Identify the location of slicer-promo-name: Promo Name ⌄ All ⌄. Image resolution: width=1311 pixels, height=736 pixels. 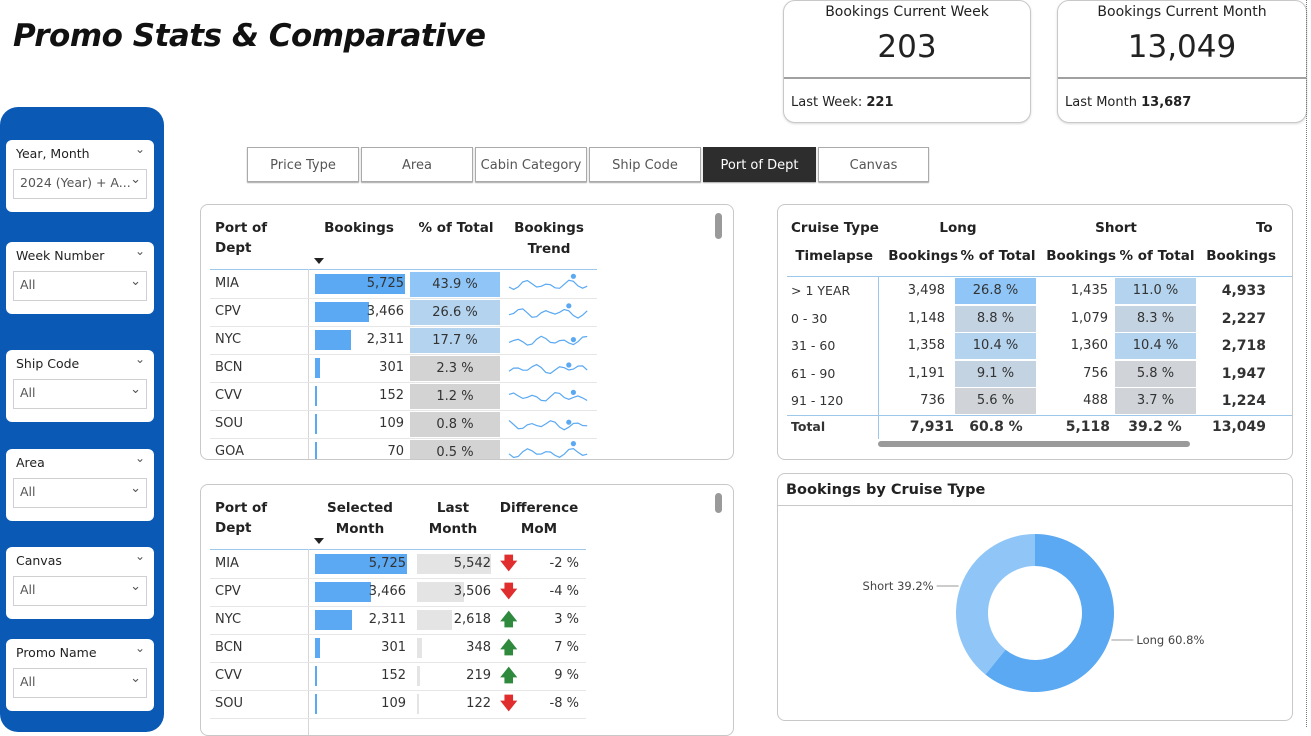
(80, 675).